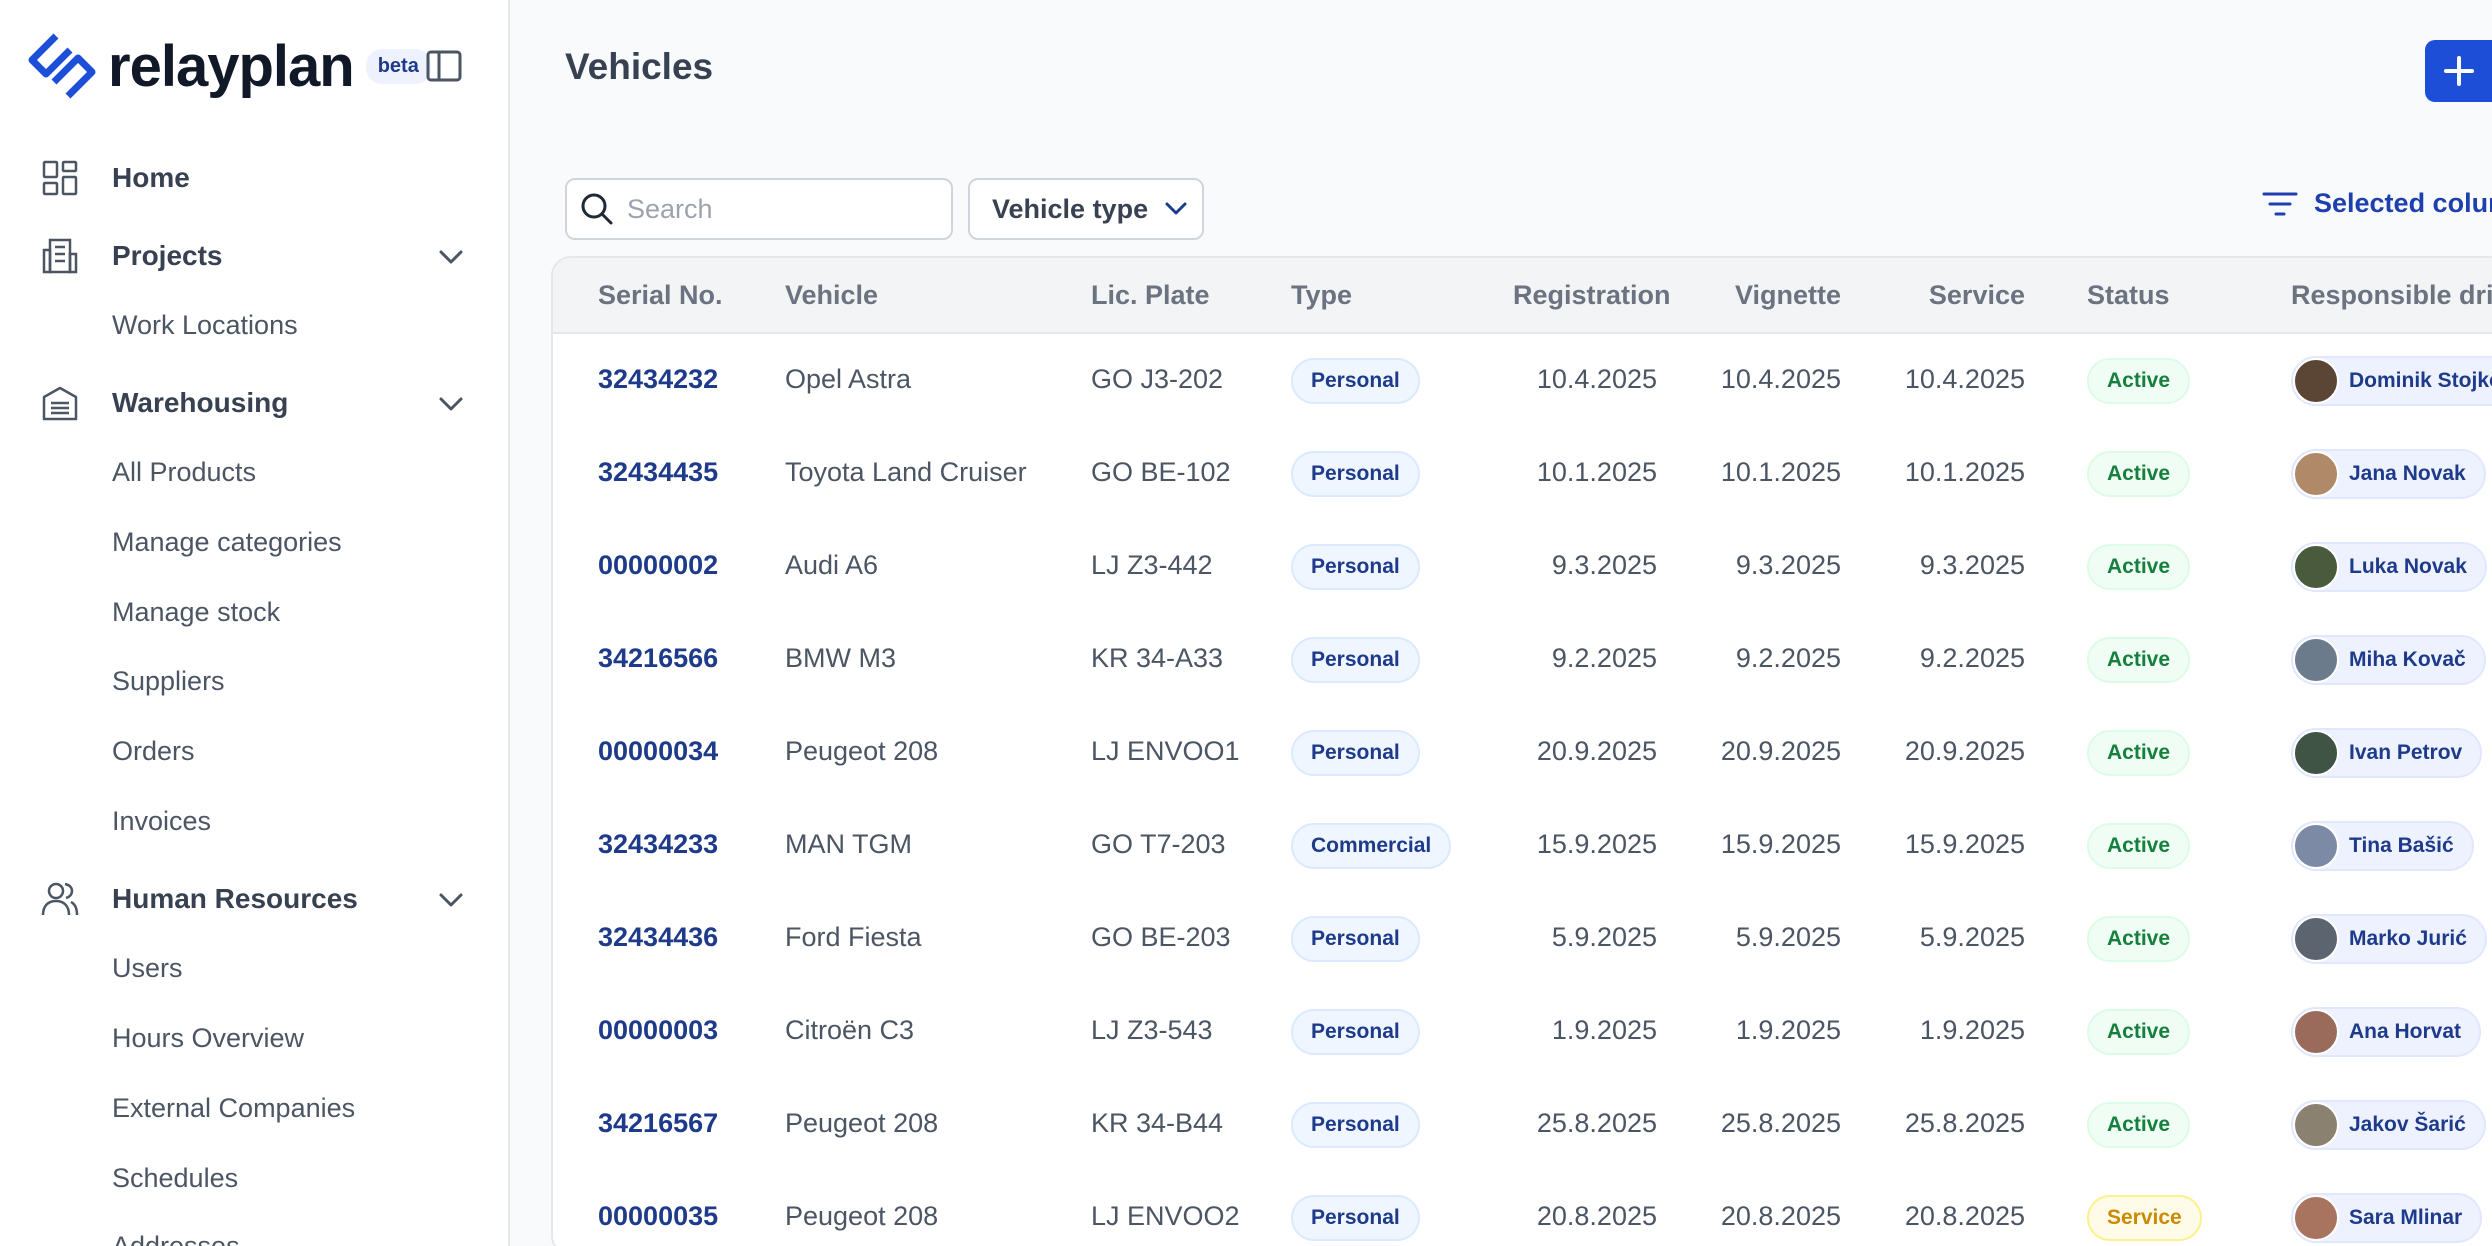 This screenshot has height=1246, width=2492. Describe the element at coordinates (2128, 295) in the screenshot. I see `column-header-status: Status` at that location.